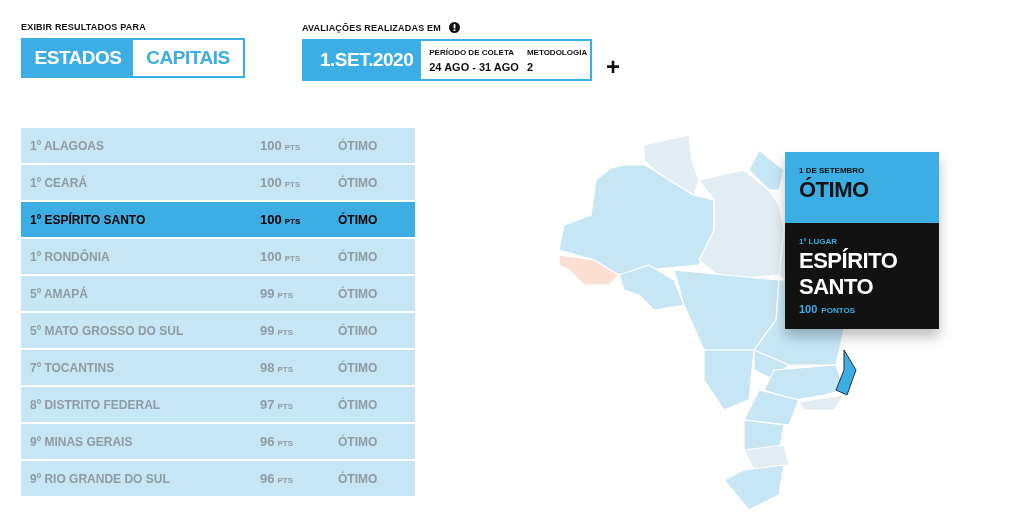  What do you see at coordinates (67, 145) in the screenshot?
I see `state-name: 1º ALAGOAS` at bounding box center [67, 145].